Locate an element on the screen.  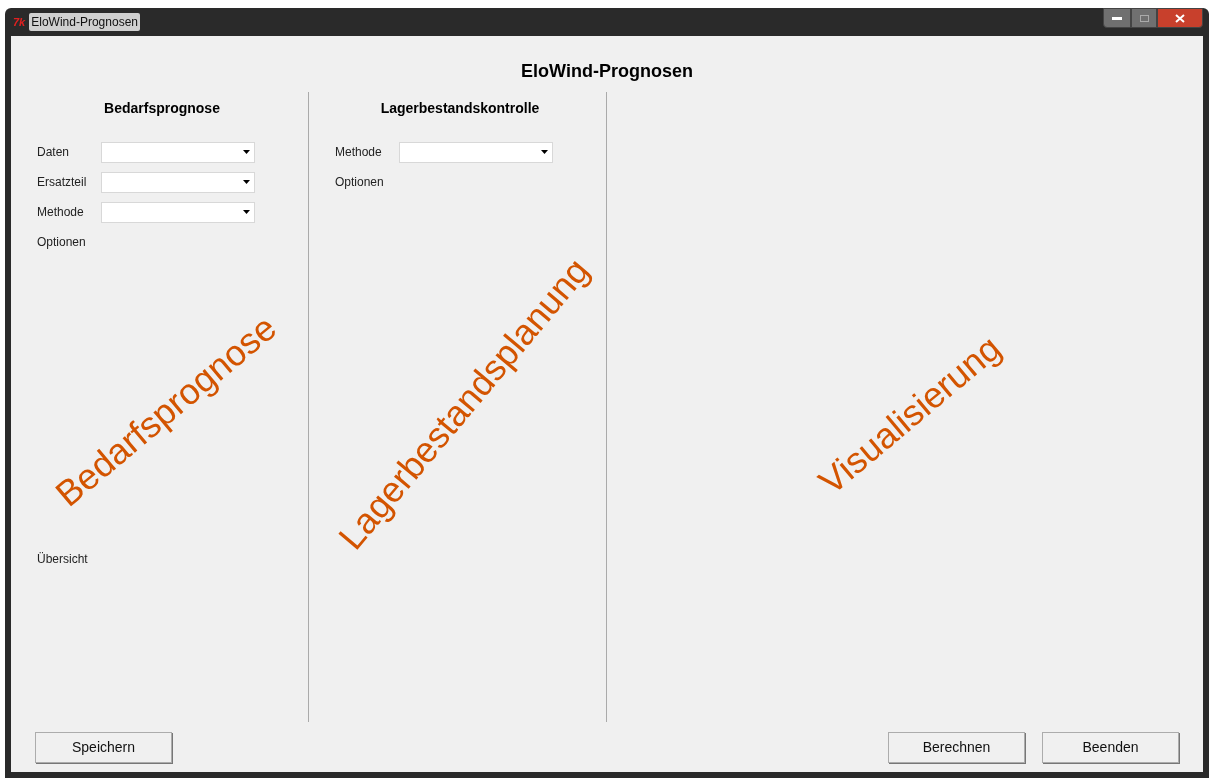
action-button: Berechnen is located at coordinates (956, 747).